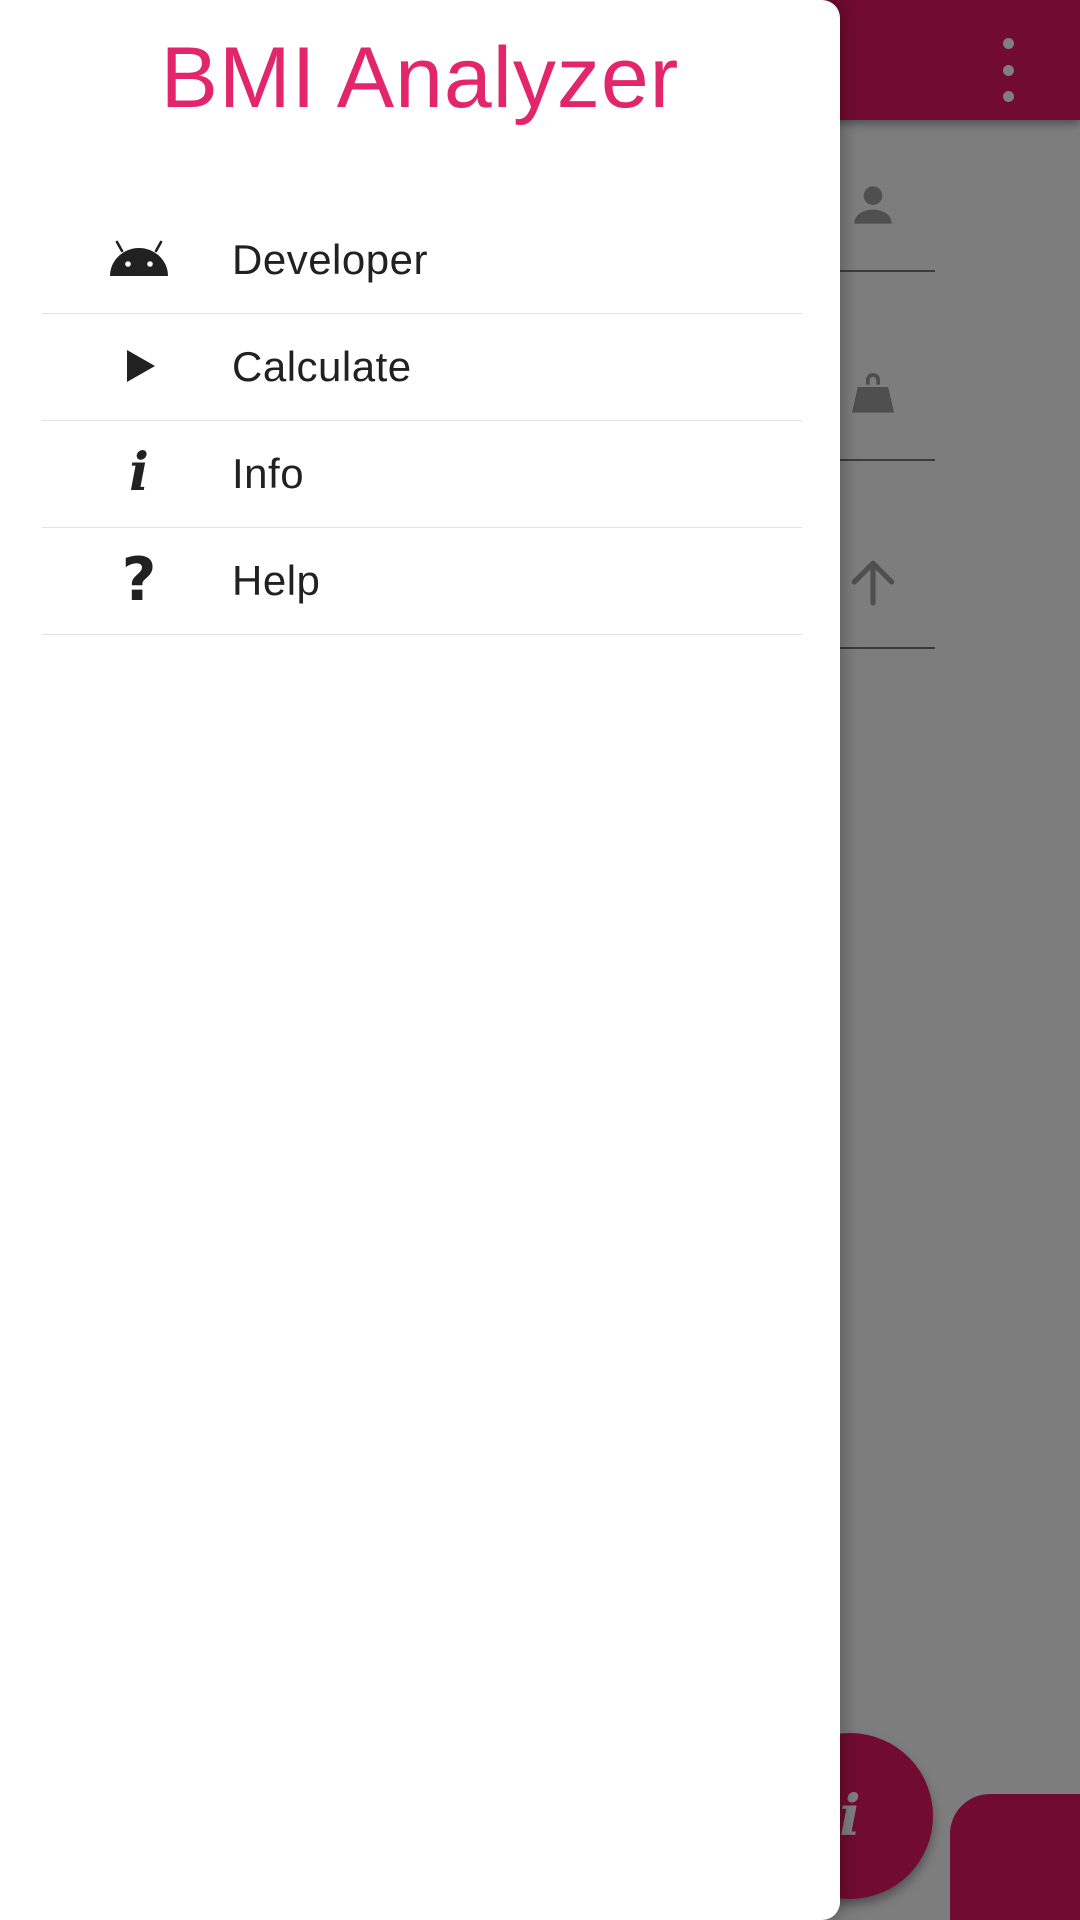  What do you see at coordinates (139, 580) in the screenshot?
I see `help-icon: ?` at bounding box center [139, 580].